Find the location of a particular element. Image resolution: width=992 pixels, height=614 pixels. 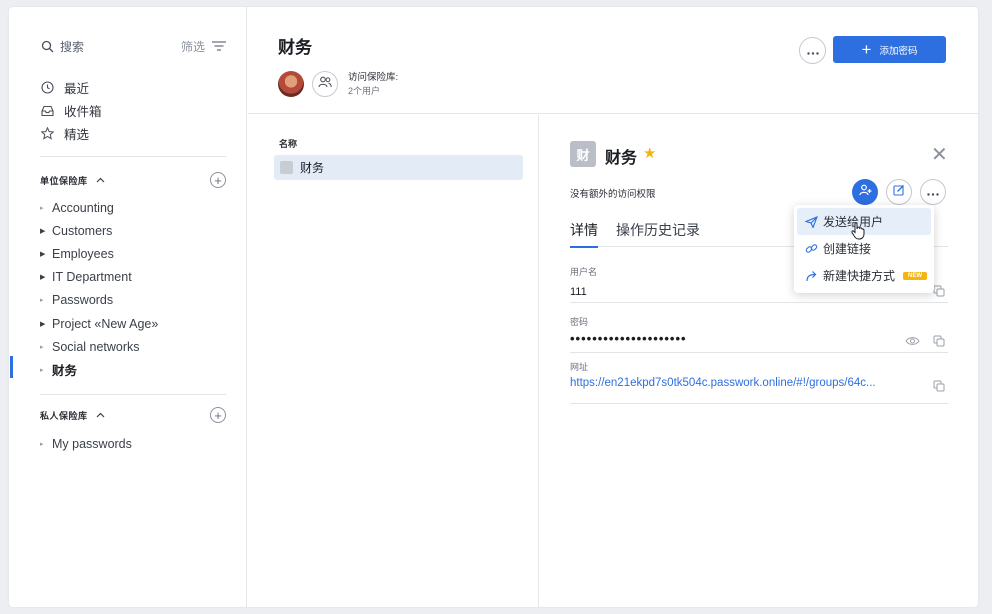

new-badge: NEW is located at coordinates (915, 275).